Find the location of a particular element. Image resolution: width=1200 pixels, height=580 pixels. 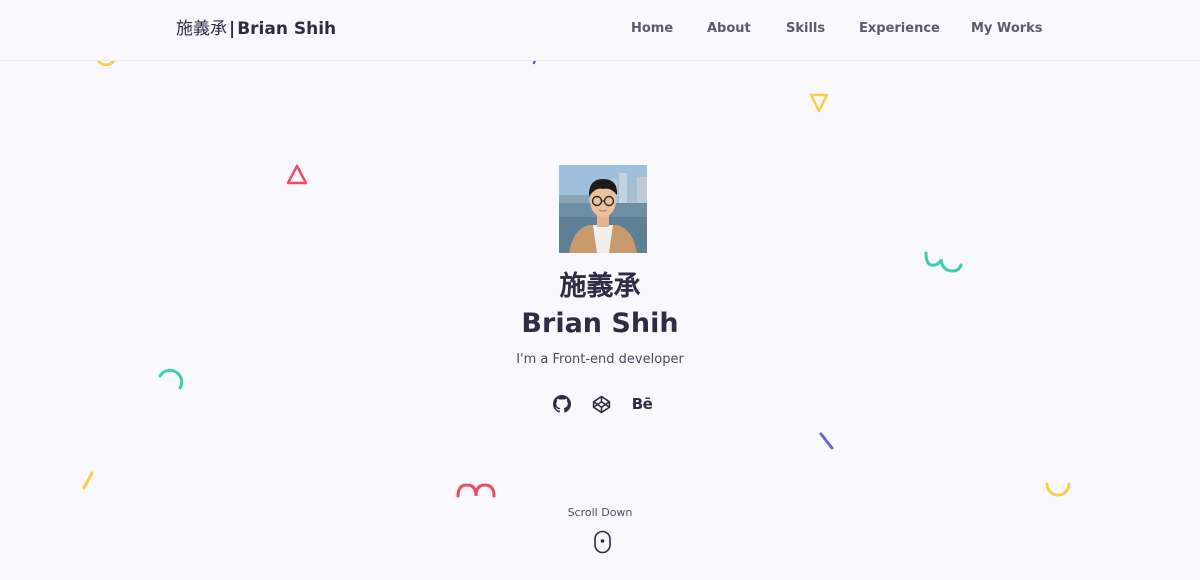

github-icon is located at coordinates (562, 404).